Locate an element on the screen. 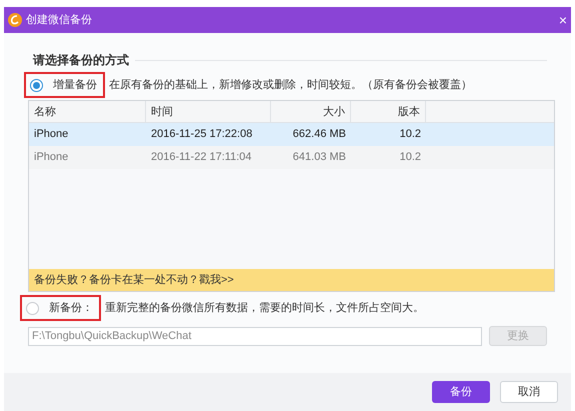 This screenshot has width=575, height=411. column-header: 名称 is located at coordinates (87, 111).